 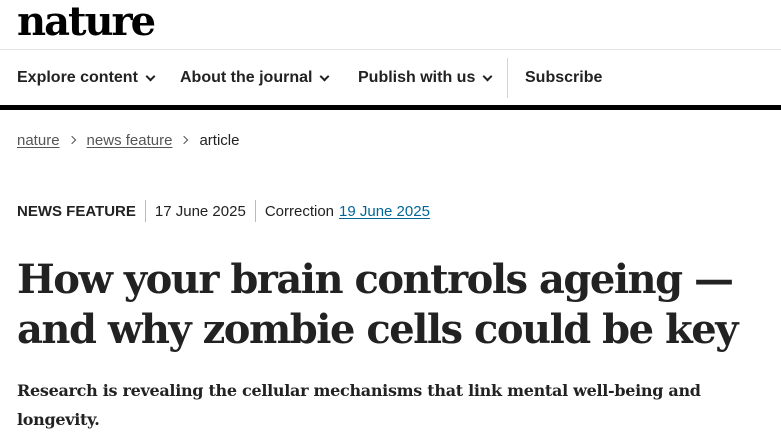 What do you see at coordinates (507, 78) in the screenshot?
I see `nav-divider` at bounding box center [507, 78].